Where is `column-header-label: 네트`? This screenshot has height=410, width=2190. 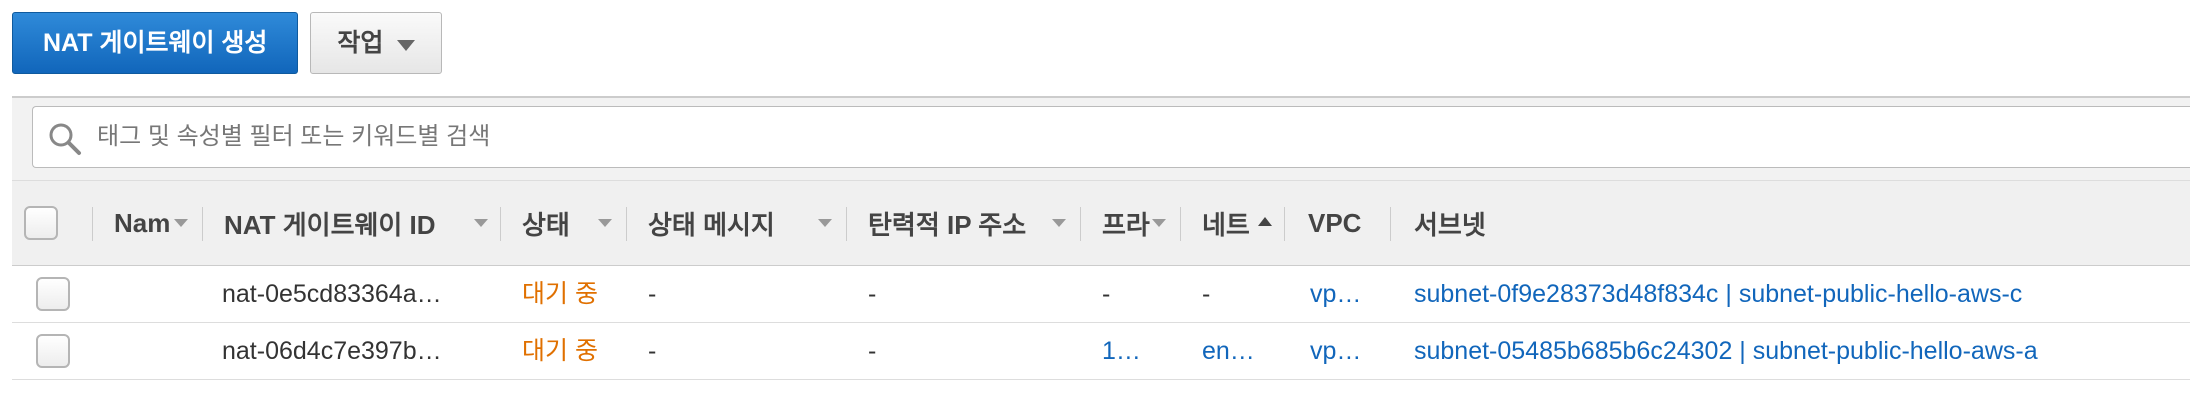 column-header-label: 네트 is located at coordinates (1226, 224).